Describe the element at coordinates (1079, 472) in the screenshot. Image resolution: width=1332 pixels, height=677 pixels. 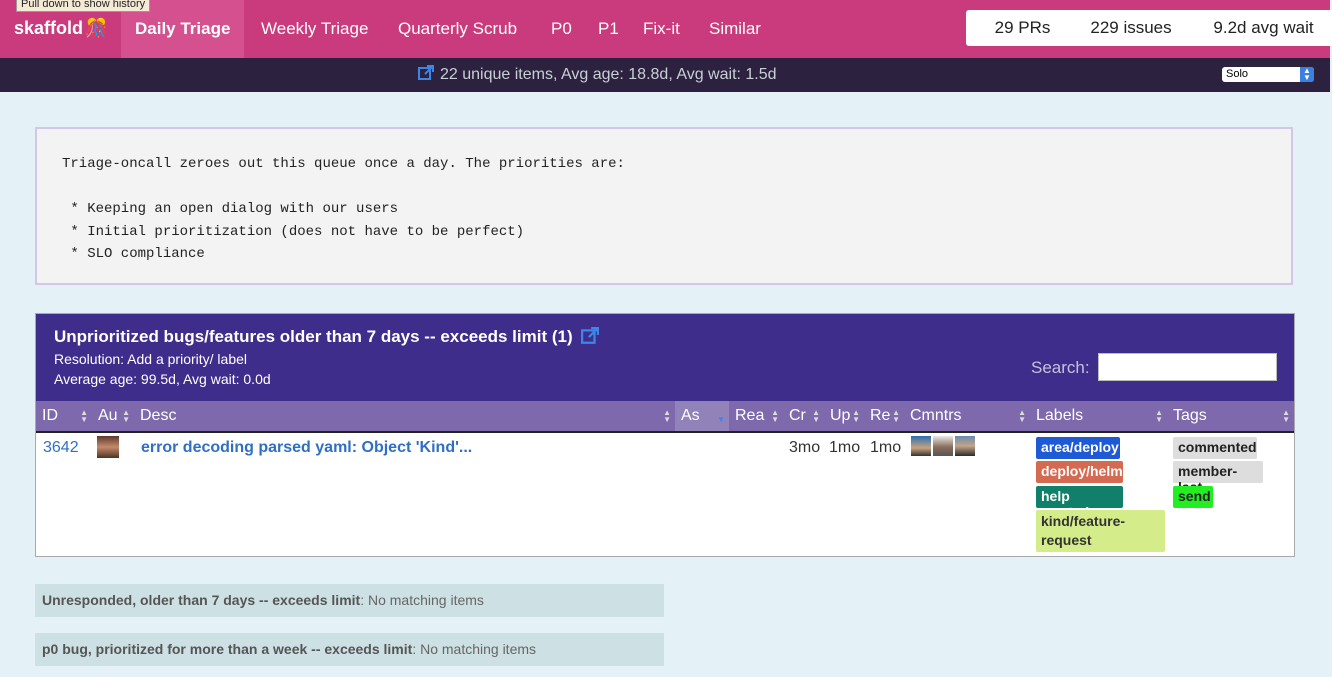
I see `label-deploy-helm: deploy/helm` at that location.